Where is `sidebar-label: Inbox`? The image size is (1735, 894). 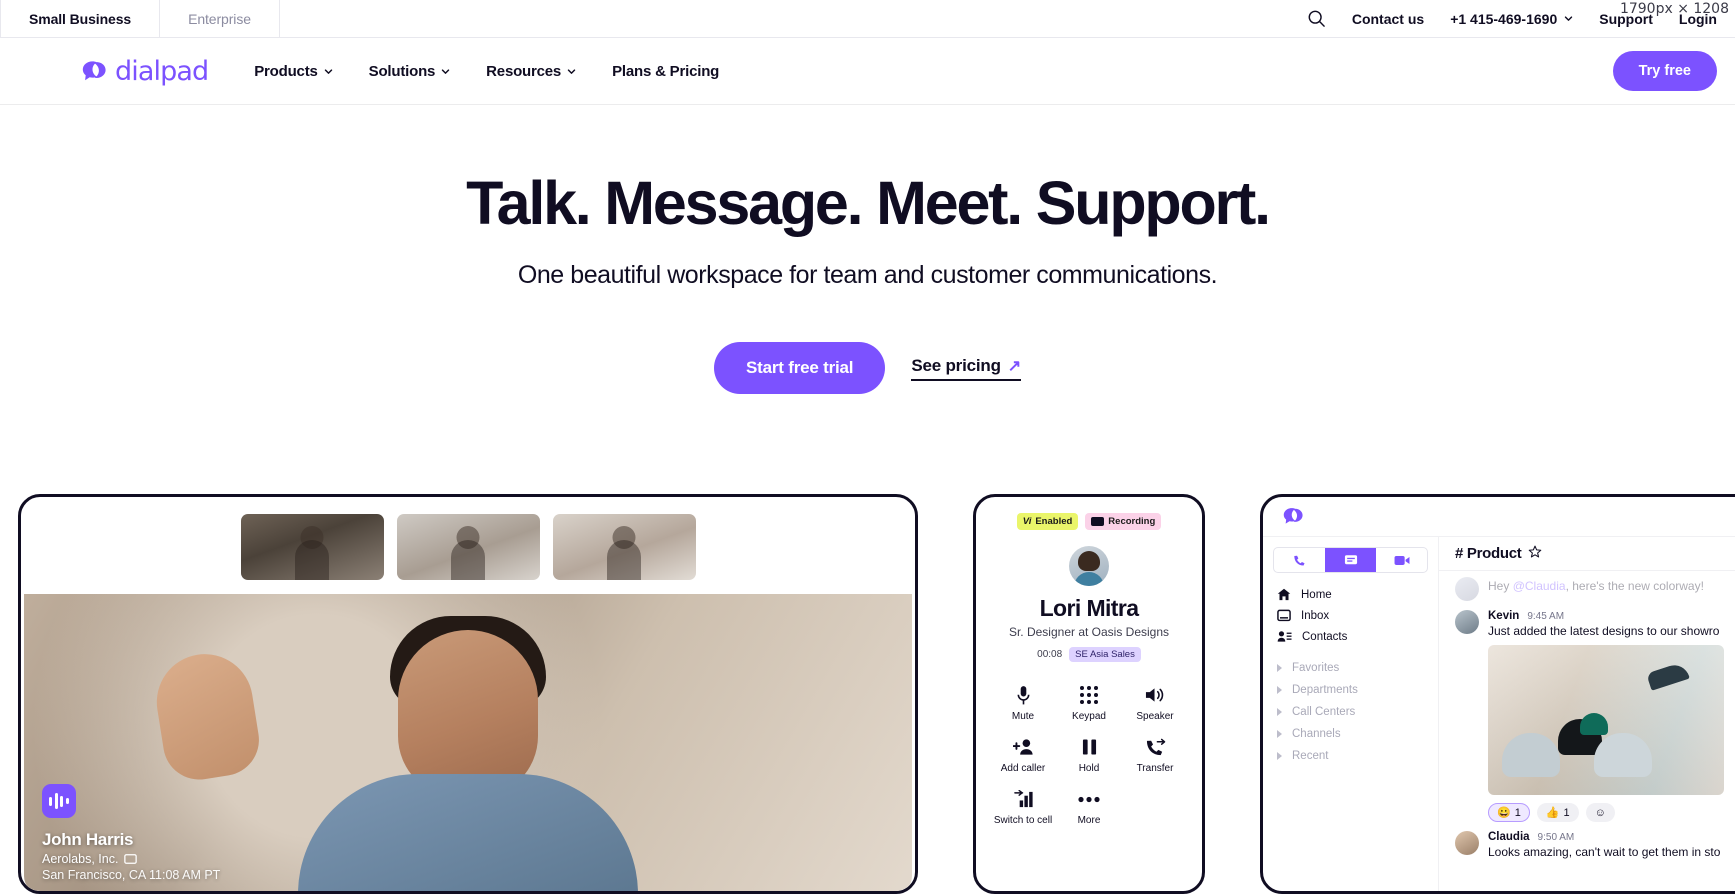
sidebar-label: Inbox is located at coordinates (1315, 615).